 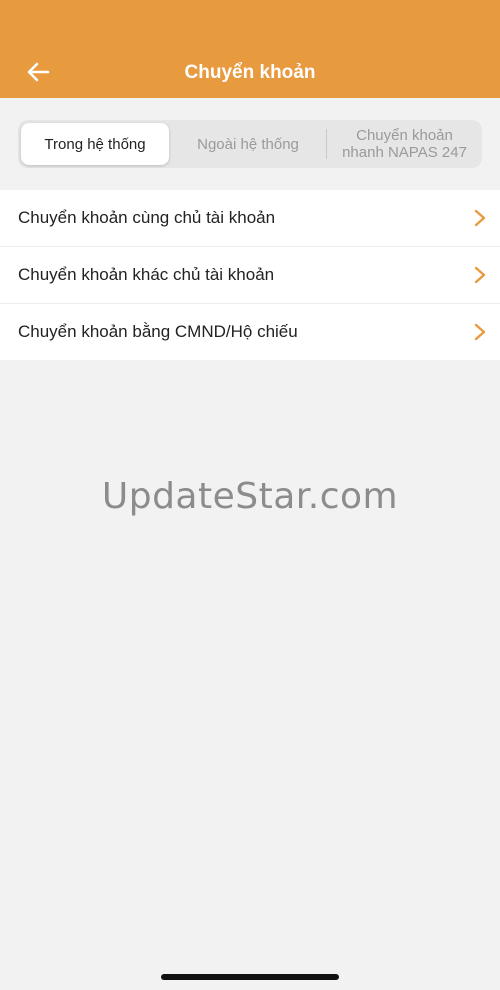 I want to click on list-item-other-owner: Chuyển khoản khác chủ tài khoản, so click(x=250, y=275).